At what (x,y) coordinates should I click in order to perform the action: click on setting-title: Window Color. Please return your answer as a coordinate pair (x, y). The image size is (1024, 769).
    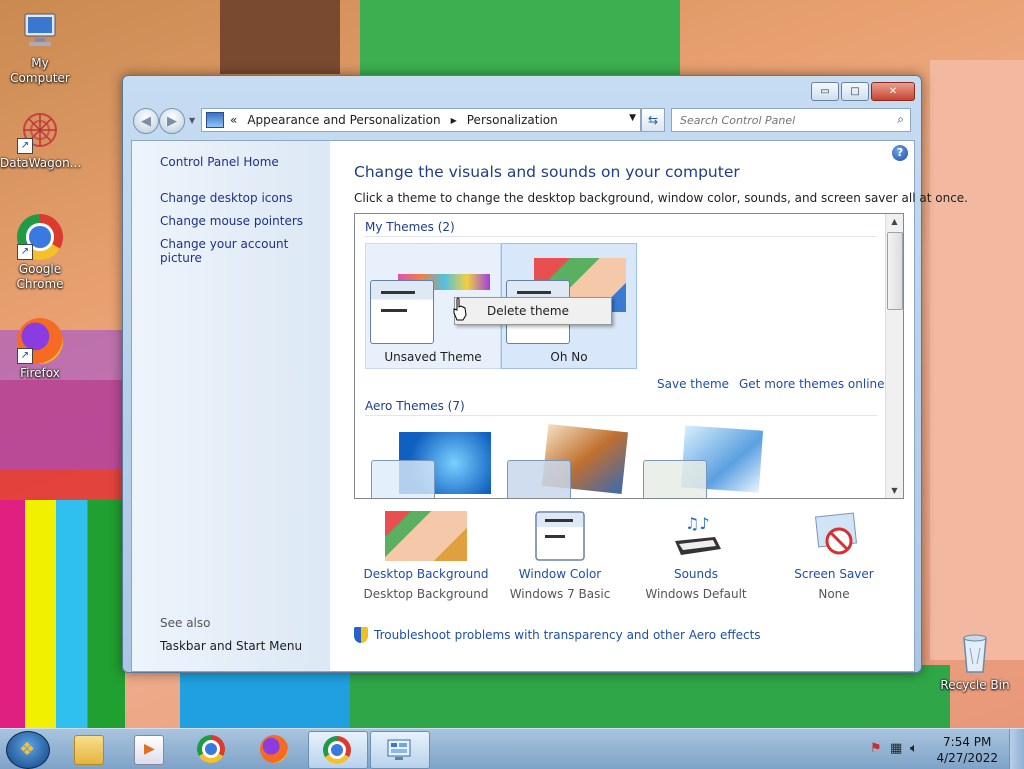
    Looking at the image, I should click on (560, 574).